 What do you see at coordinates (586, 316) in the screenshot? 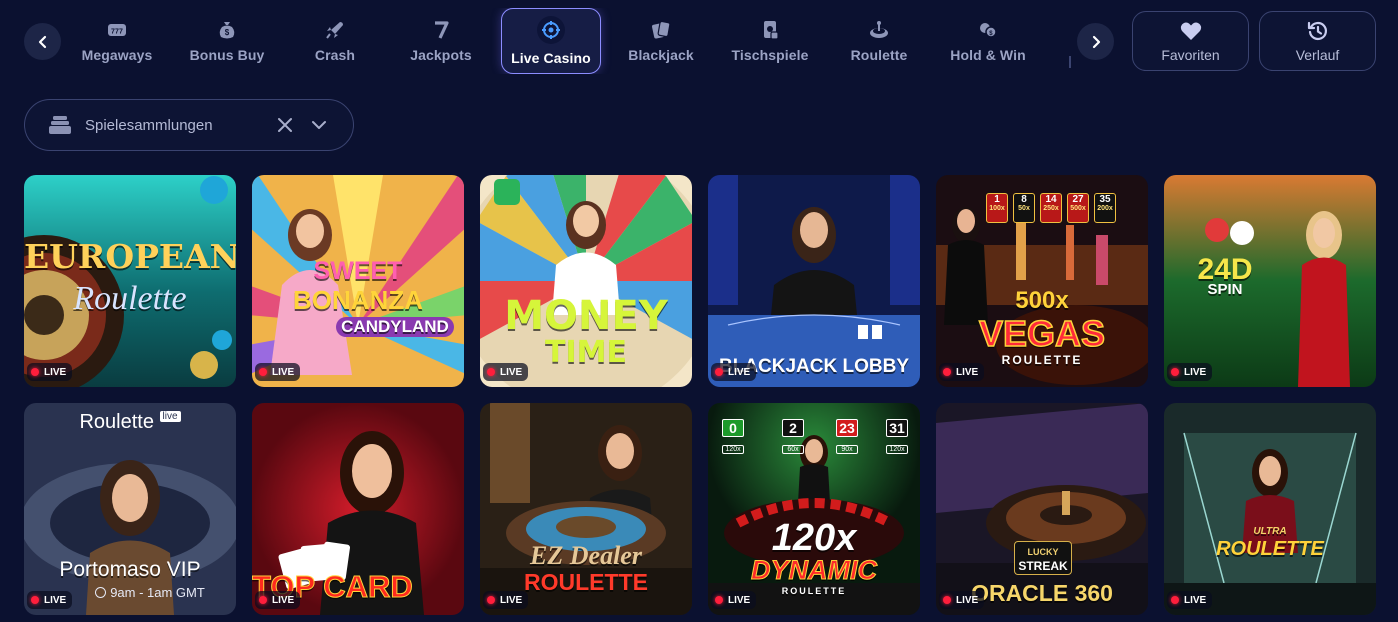
I see `game-title: MONEY` at bounding box center [586, 316].